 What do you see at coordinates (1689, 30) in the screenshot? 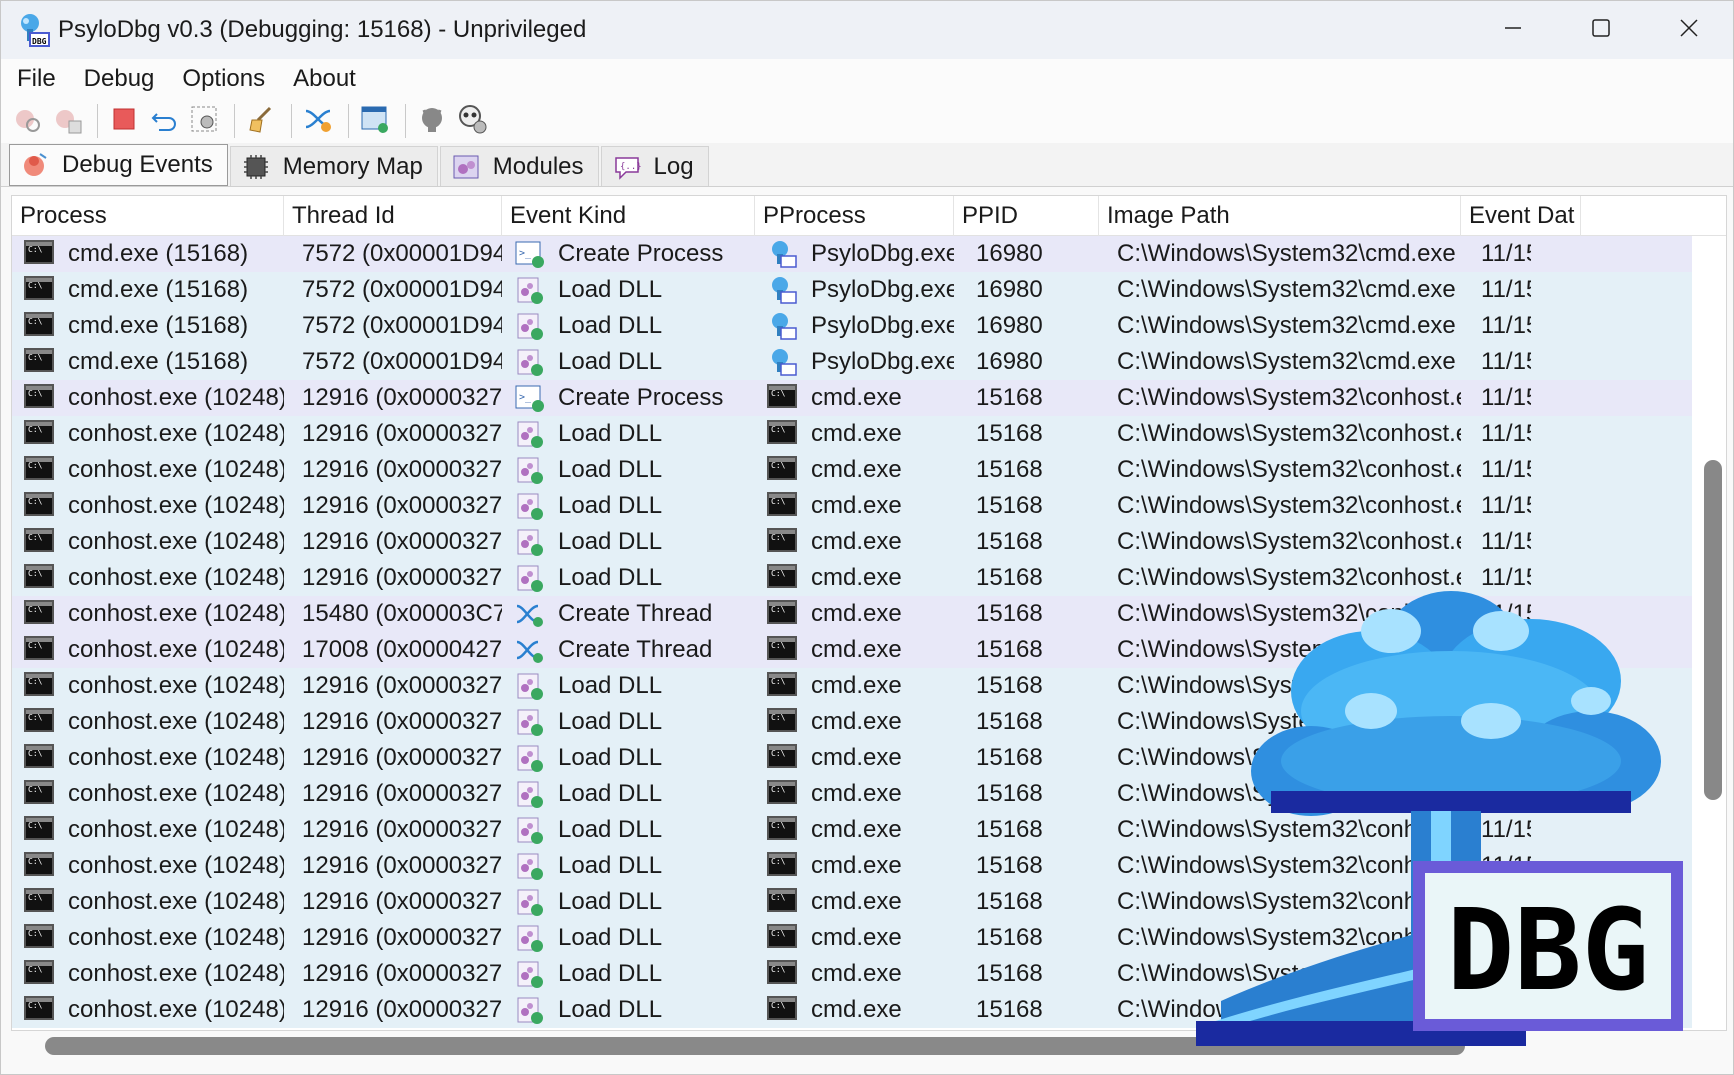
I see `close-button` at bounding box center [1689, 30].